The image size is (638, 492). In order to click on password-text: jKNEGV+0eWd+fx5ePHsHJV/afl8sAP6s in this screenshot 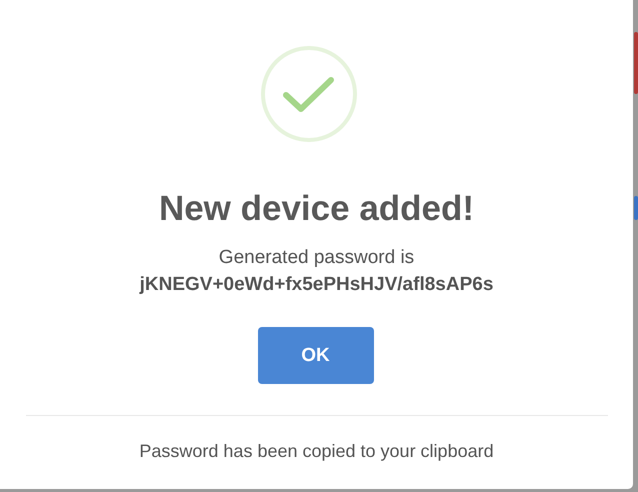, I will do `click(317, 285)`.